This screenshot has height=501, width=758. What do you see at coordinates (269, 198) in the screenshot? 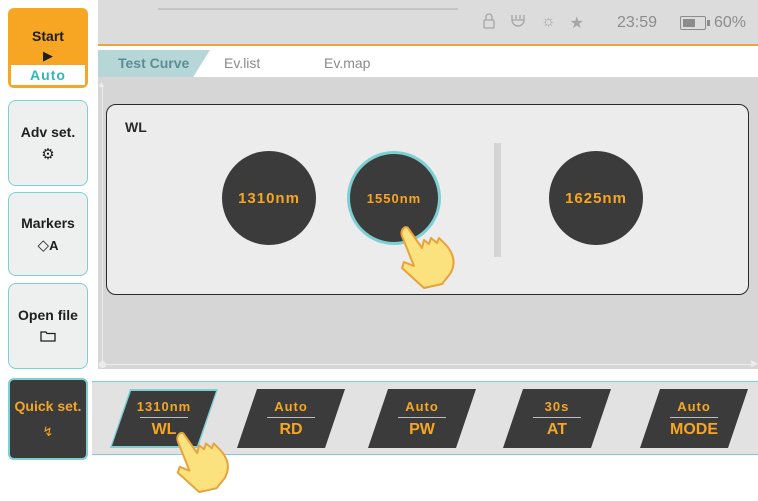
I see `wl-option-1310: 1310nm` at bounding box center [269, 198].